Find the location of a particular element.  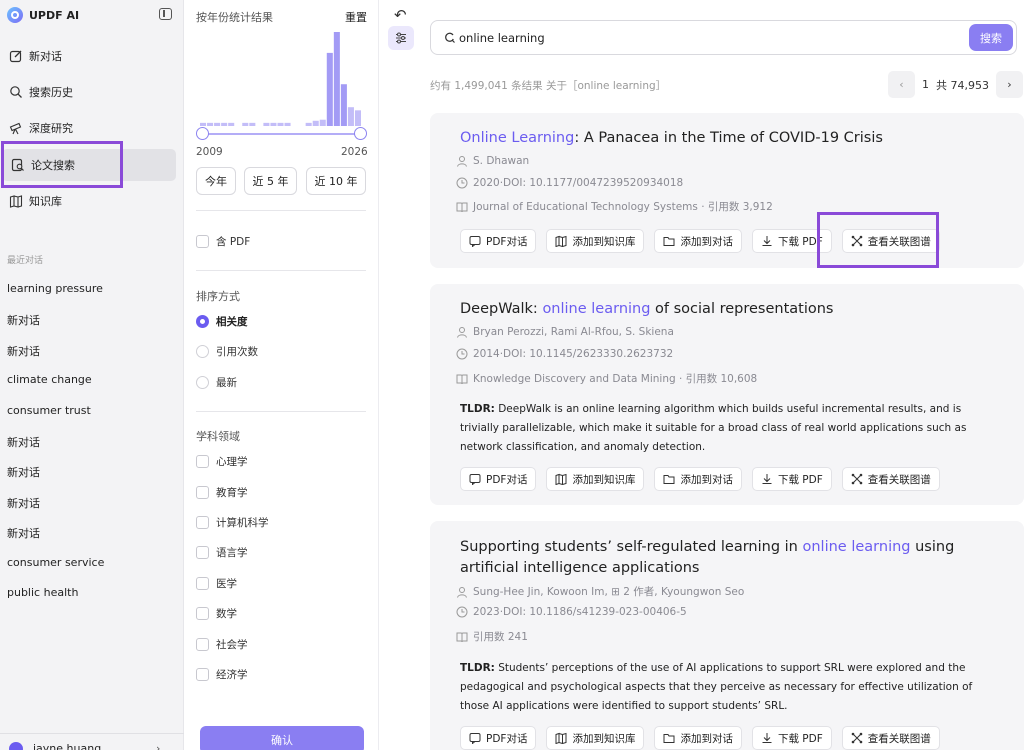

field-checkbox: 社会学 is located at coordinates (222, 644).